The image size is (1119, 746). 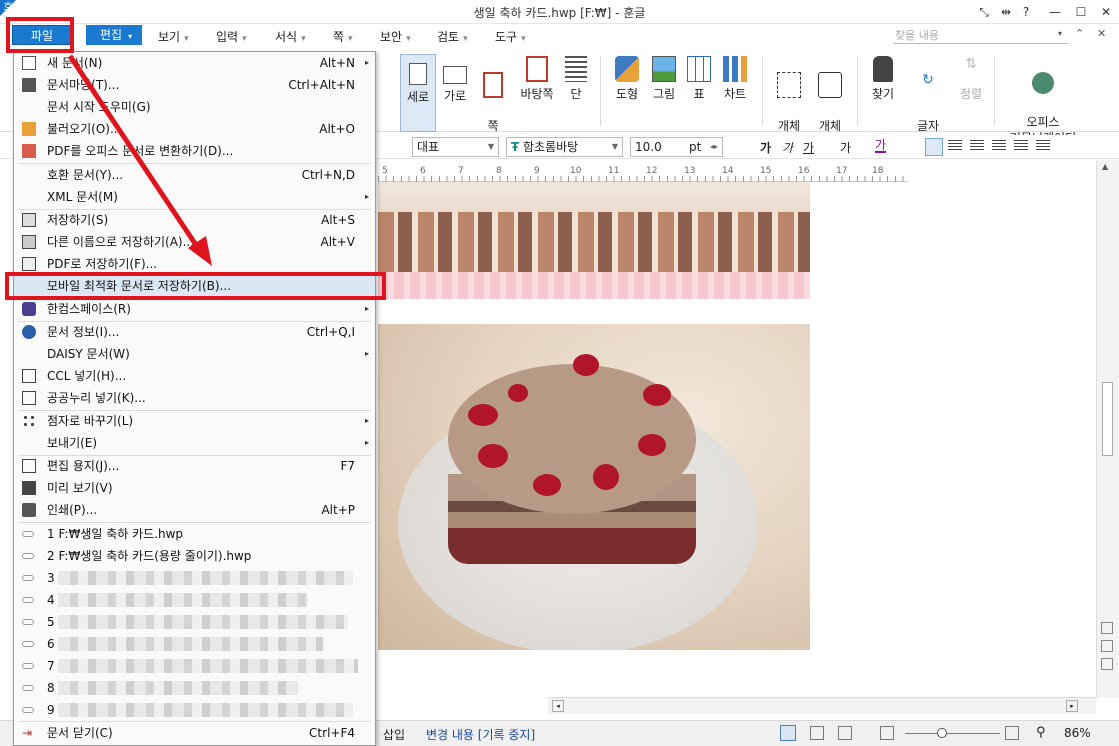 I want to click on sort-button: ⇅ 정렬, so click(x=971, y=79).